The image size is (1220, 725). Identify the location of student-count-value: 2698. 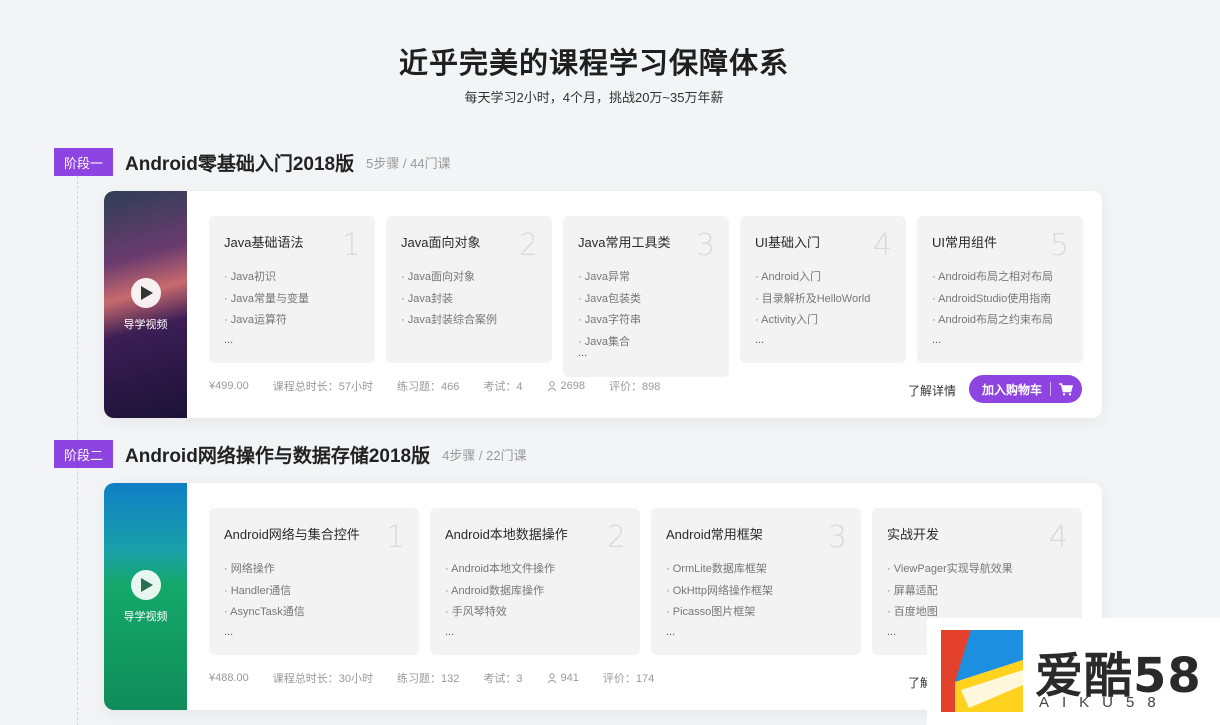
(572, 386).